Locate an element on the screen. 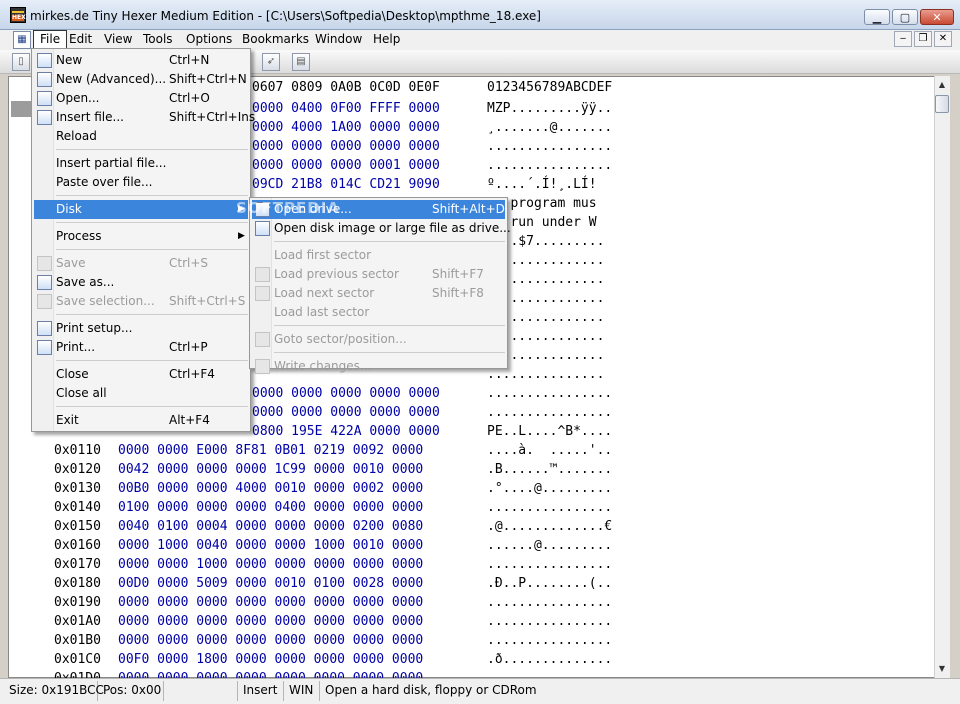 The width and height of the screenshot is (960, 704). menu-tools: Tools is located at coordinates (158, 39).